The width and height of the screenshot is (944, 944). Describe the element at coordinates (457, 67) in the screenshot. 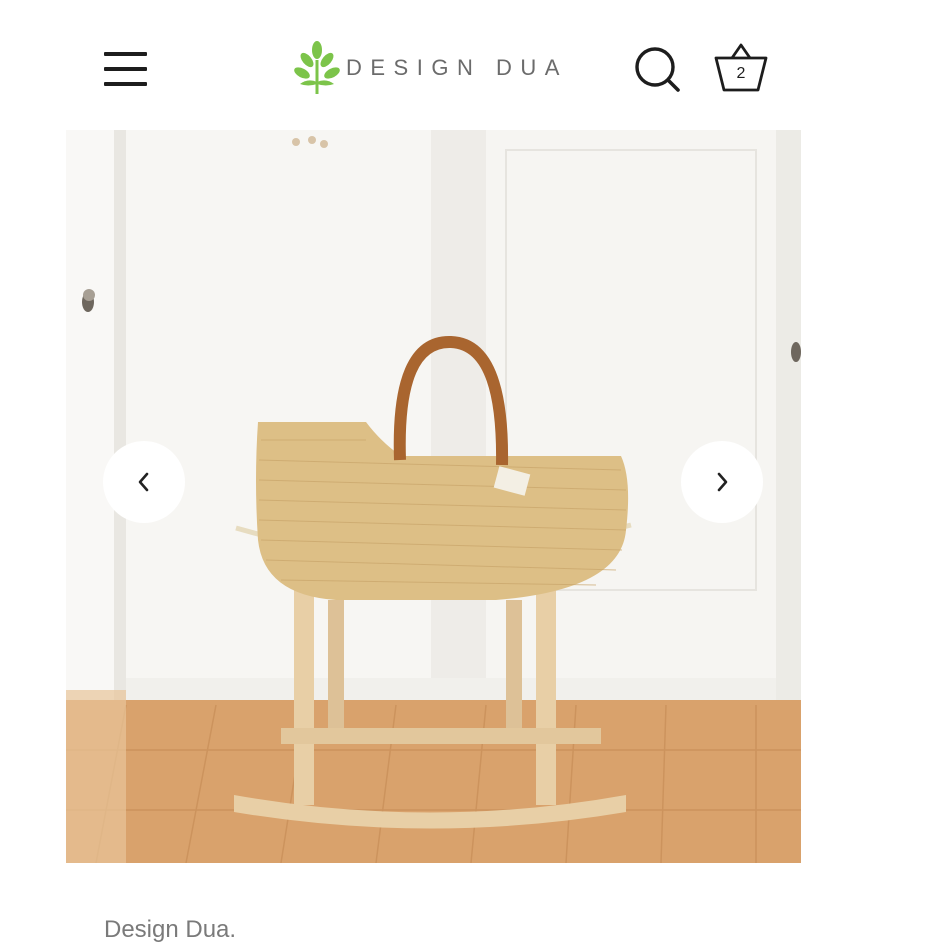

I see `logo-text: DESIGN DUA` at that location.